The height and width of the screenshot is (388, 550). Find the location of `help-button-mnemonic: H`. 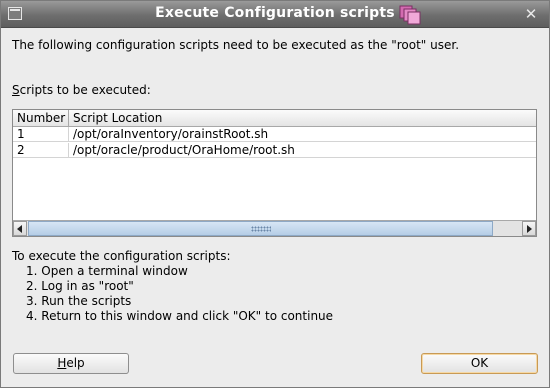

help-button-mnemonic: H is located at coordinates (62, 363).